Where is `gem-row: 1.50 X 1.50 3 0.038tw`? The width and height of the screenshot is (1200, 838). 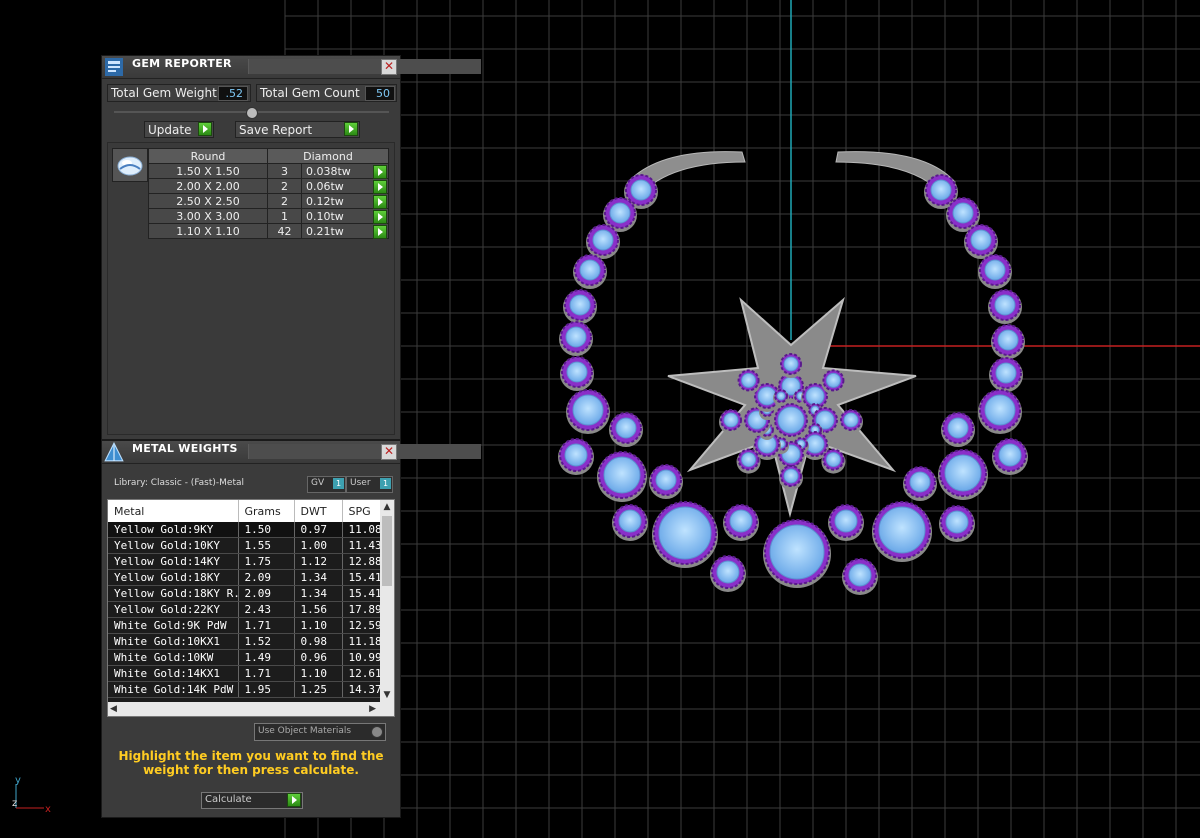
gem-row: 1.50 X 1.50 3 0.038tw is located at coordinates (268, 171).